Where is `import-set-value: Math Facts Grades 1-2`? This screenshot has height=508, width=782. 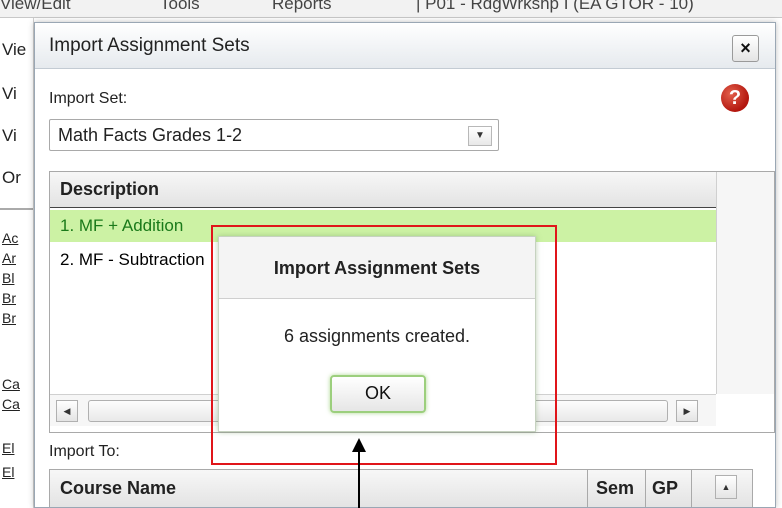
import-set-value: Math Facts Grades 1-2 is located at coordinates (150, 135).